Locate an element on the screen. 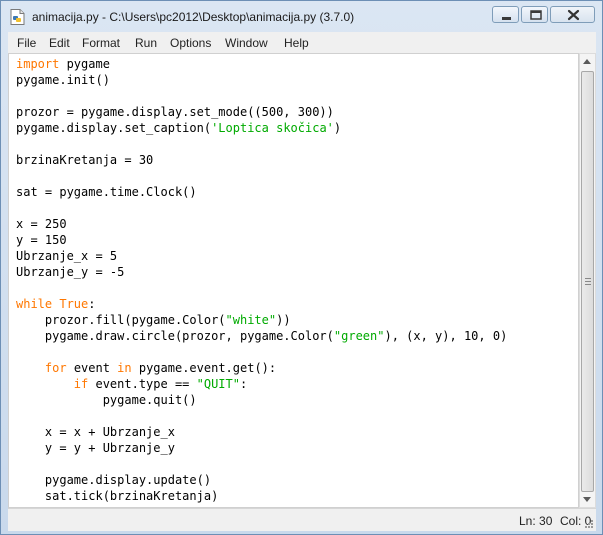 The height and width of the screenshot is (535, 603). code-line: for event in pygame.event.get(): is located at coordinates (160, 368).